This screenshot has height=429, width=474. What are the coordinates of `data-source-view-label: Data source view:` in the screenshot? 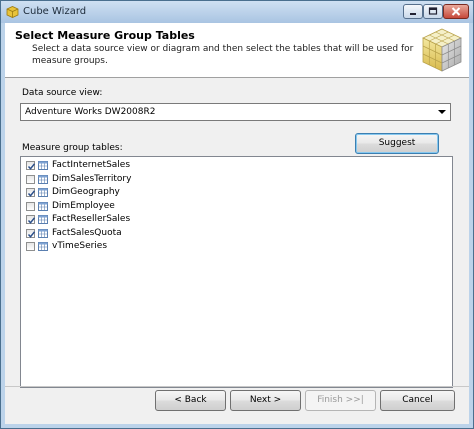 It's located at (62, 93).